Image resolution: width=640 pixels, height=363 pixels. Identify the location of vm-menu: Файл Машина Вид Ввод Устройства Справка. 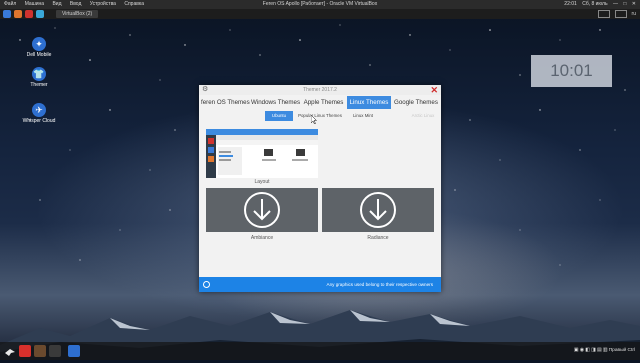
(77, 4).